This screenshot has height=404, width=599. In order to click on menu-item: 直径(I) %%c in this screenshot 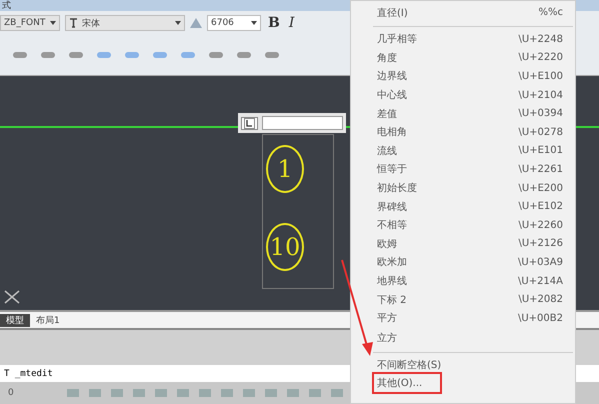, I will do `click(473, 14)`.